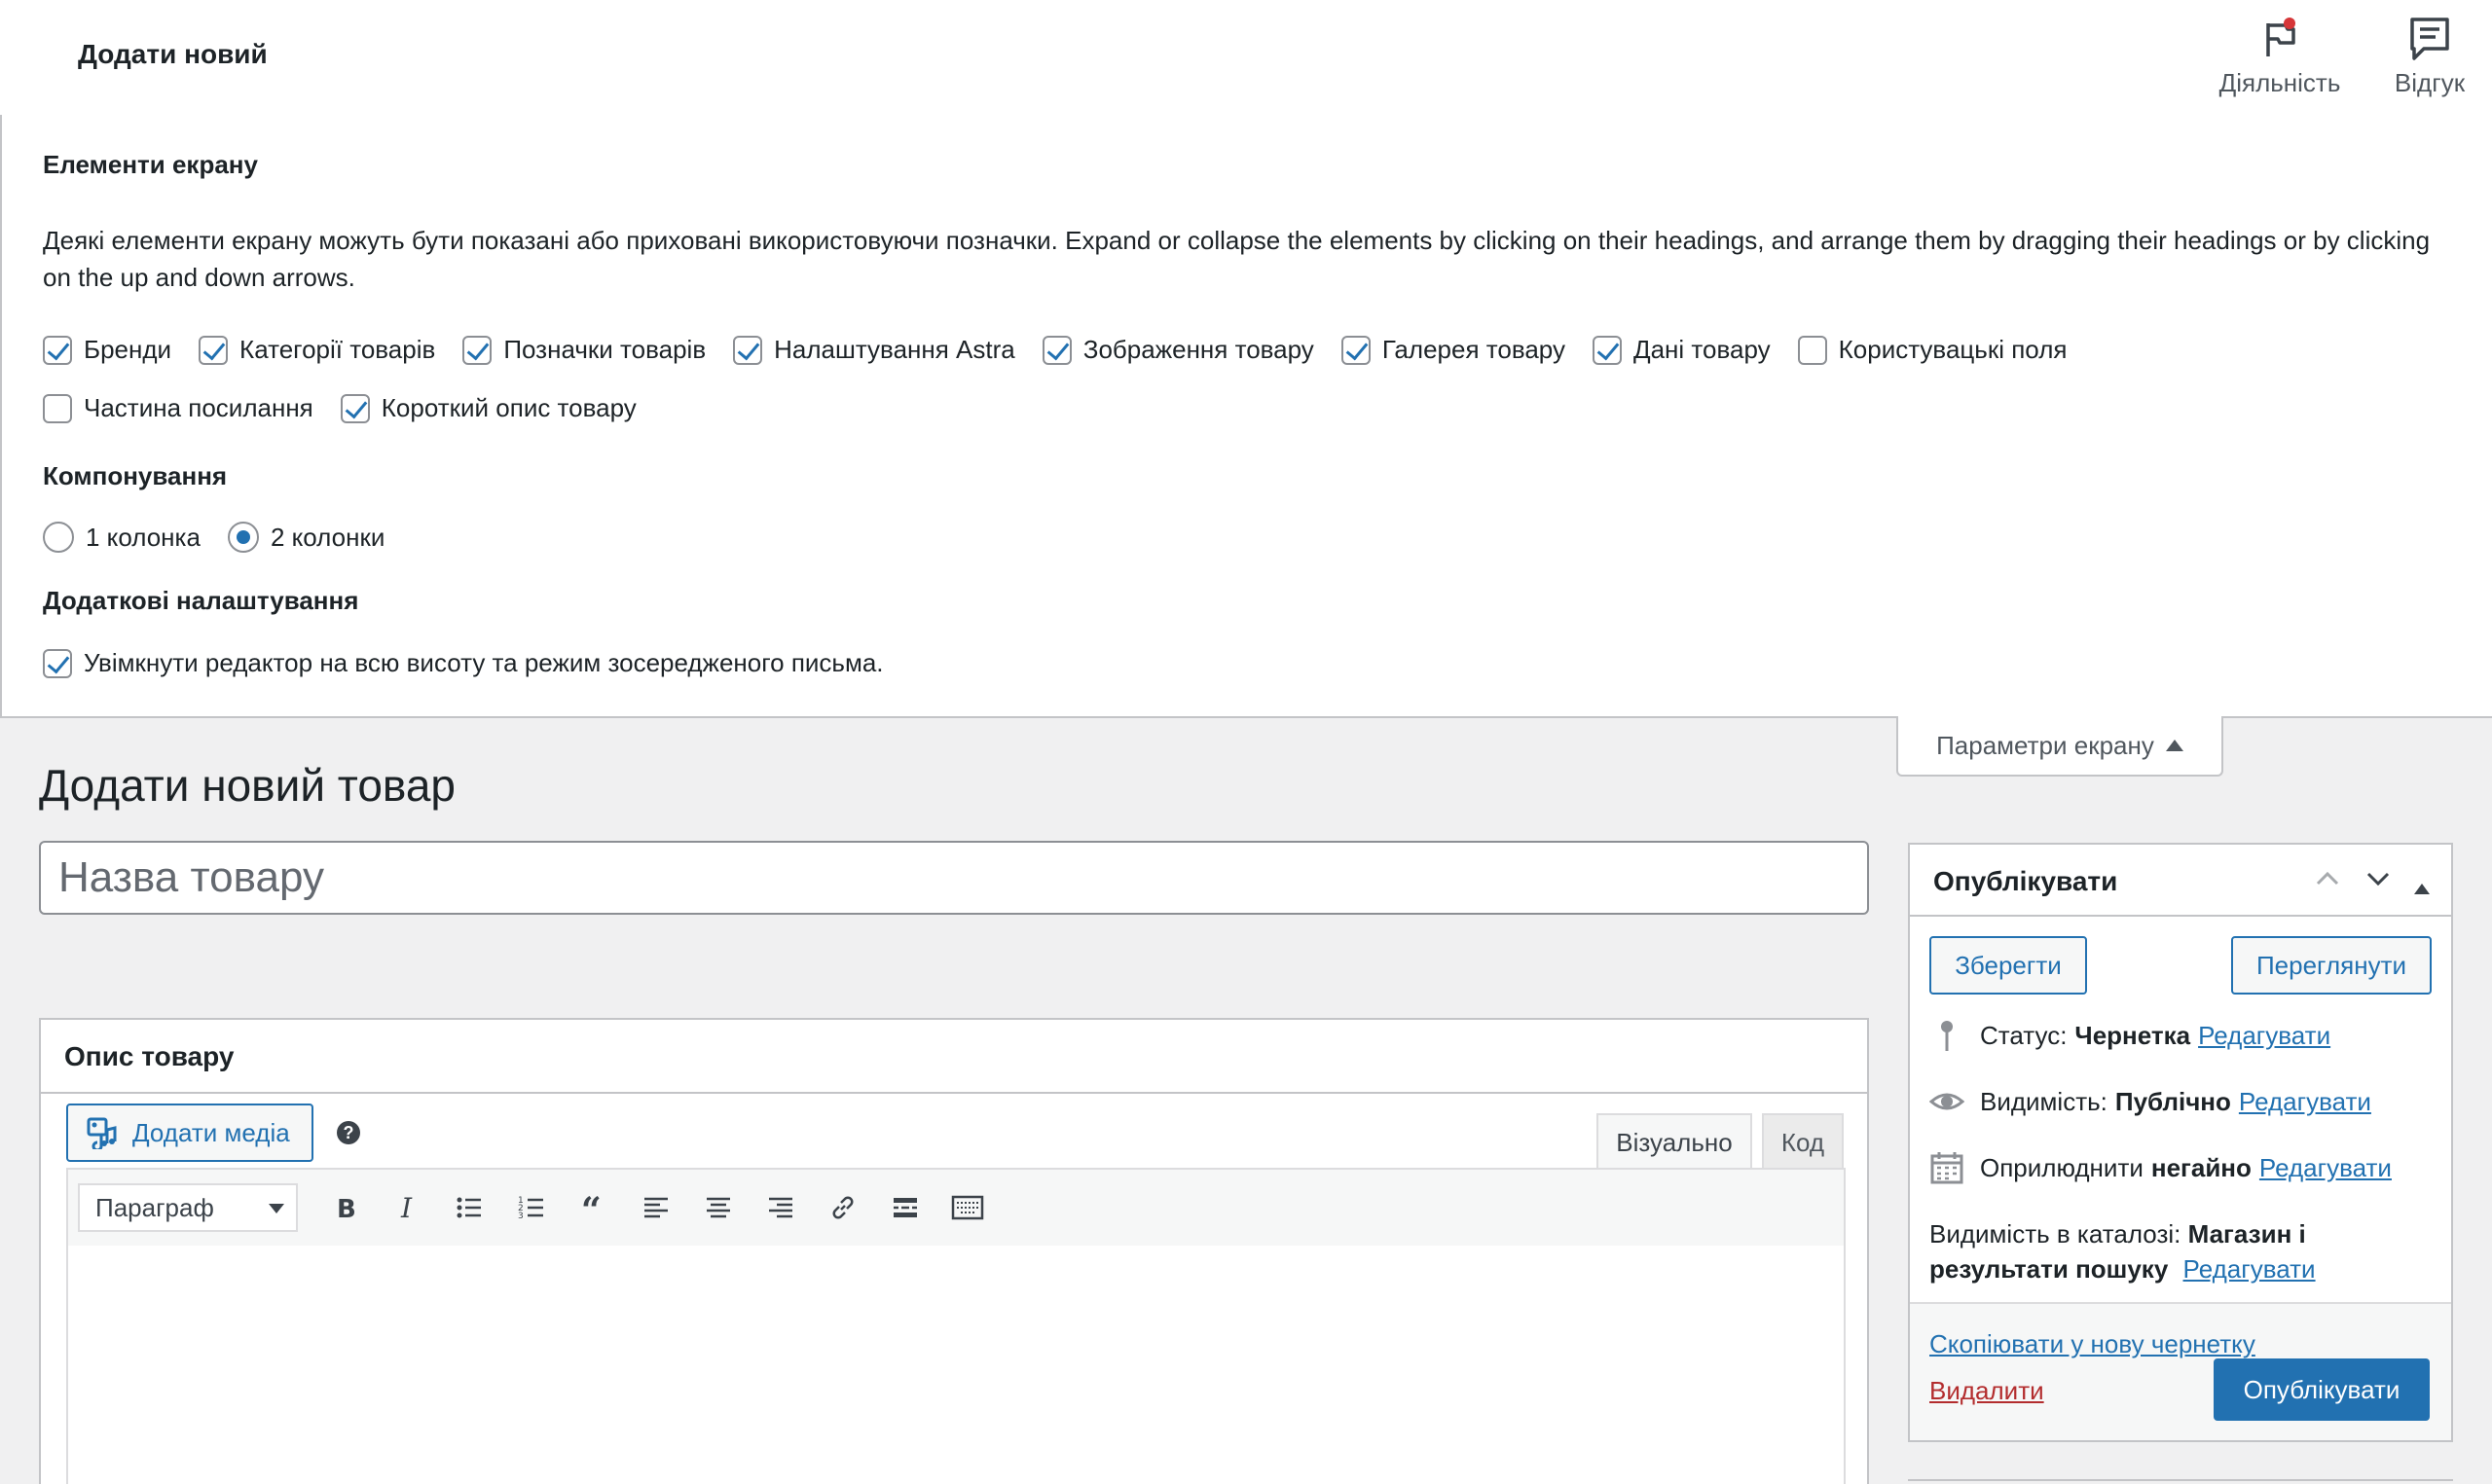 This screenshot has width=2492, height=1484. I want to click on editor-content-area, so click(956, 1365).